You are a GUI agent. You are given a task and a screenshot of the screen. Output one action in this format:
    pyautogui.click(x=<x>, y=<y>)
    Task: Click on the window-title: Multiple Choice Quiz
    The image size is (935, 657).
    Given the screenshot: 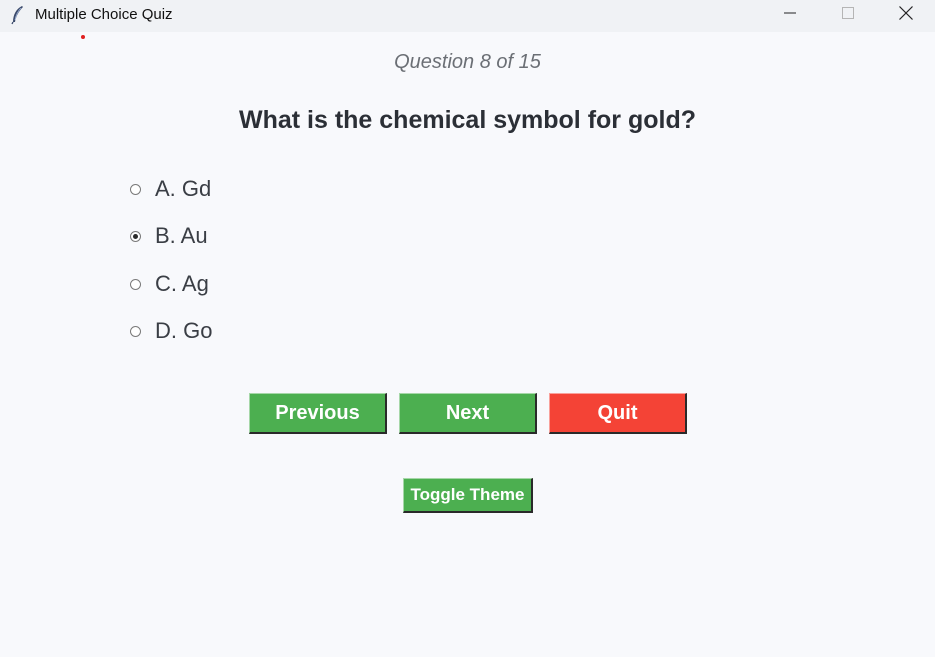 What is the action you would take?
    pyautogui.click(x=104, y=14)
    